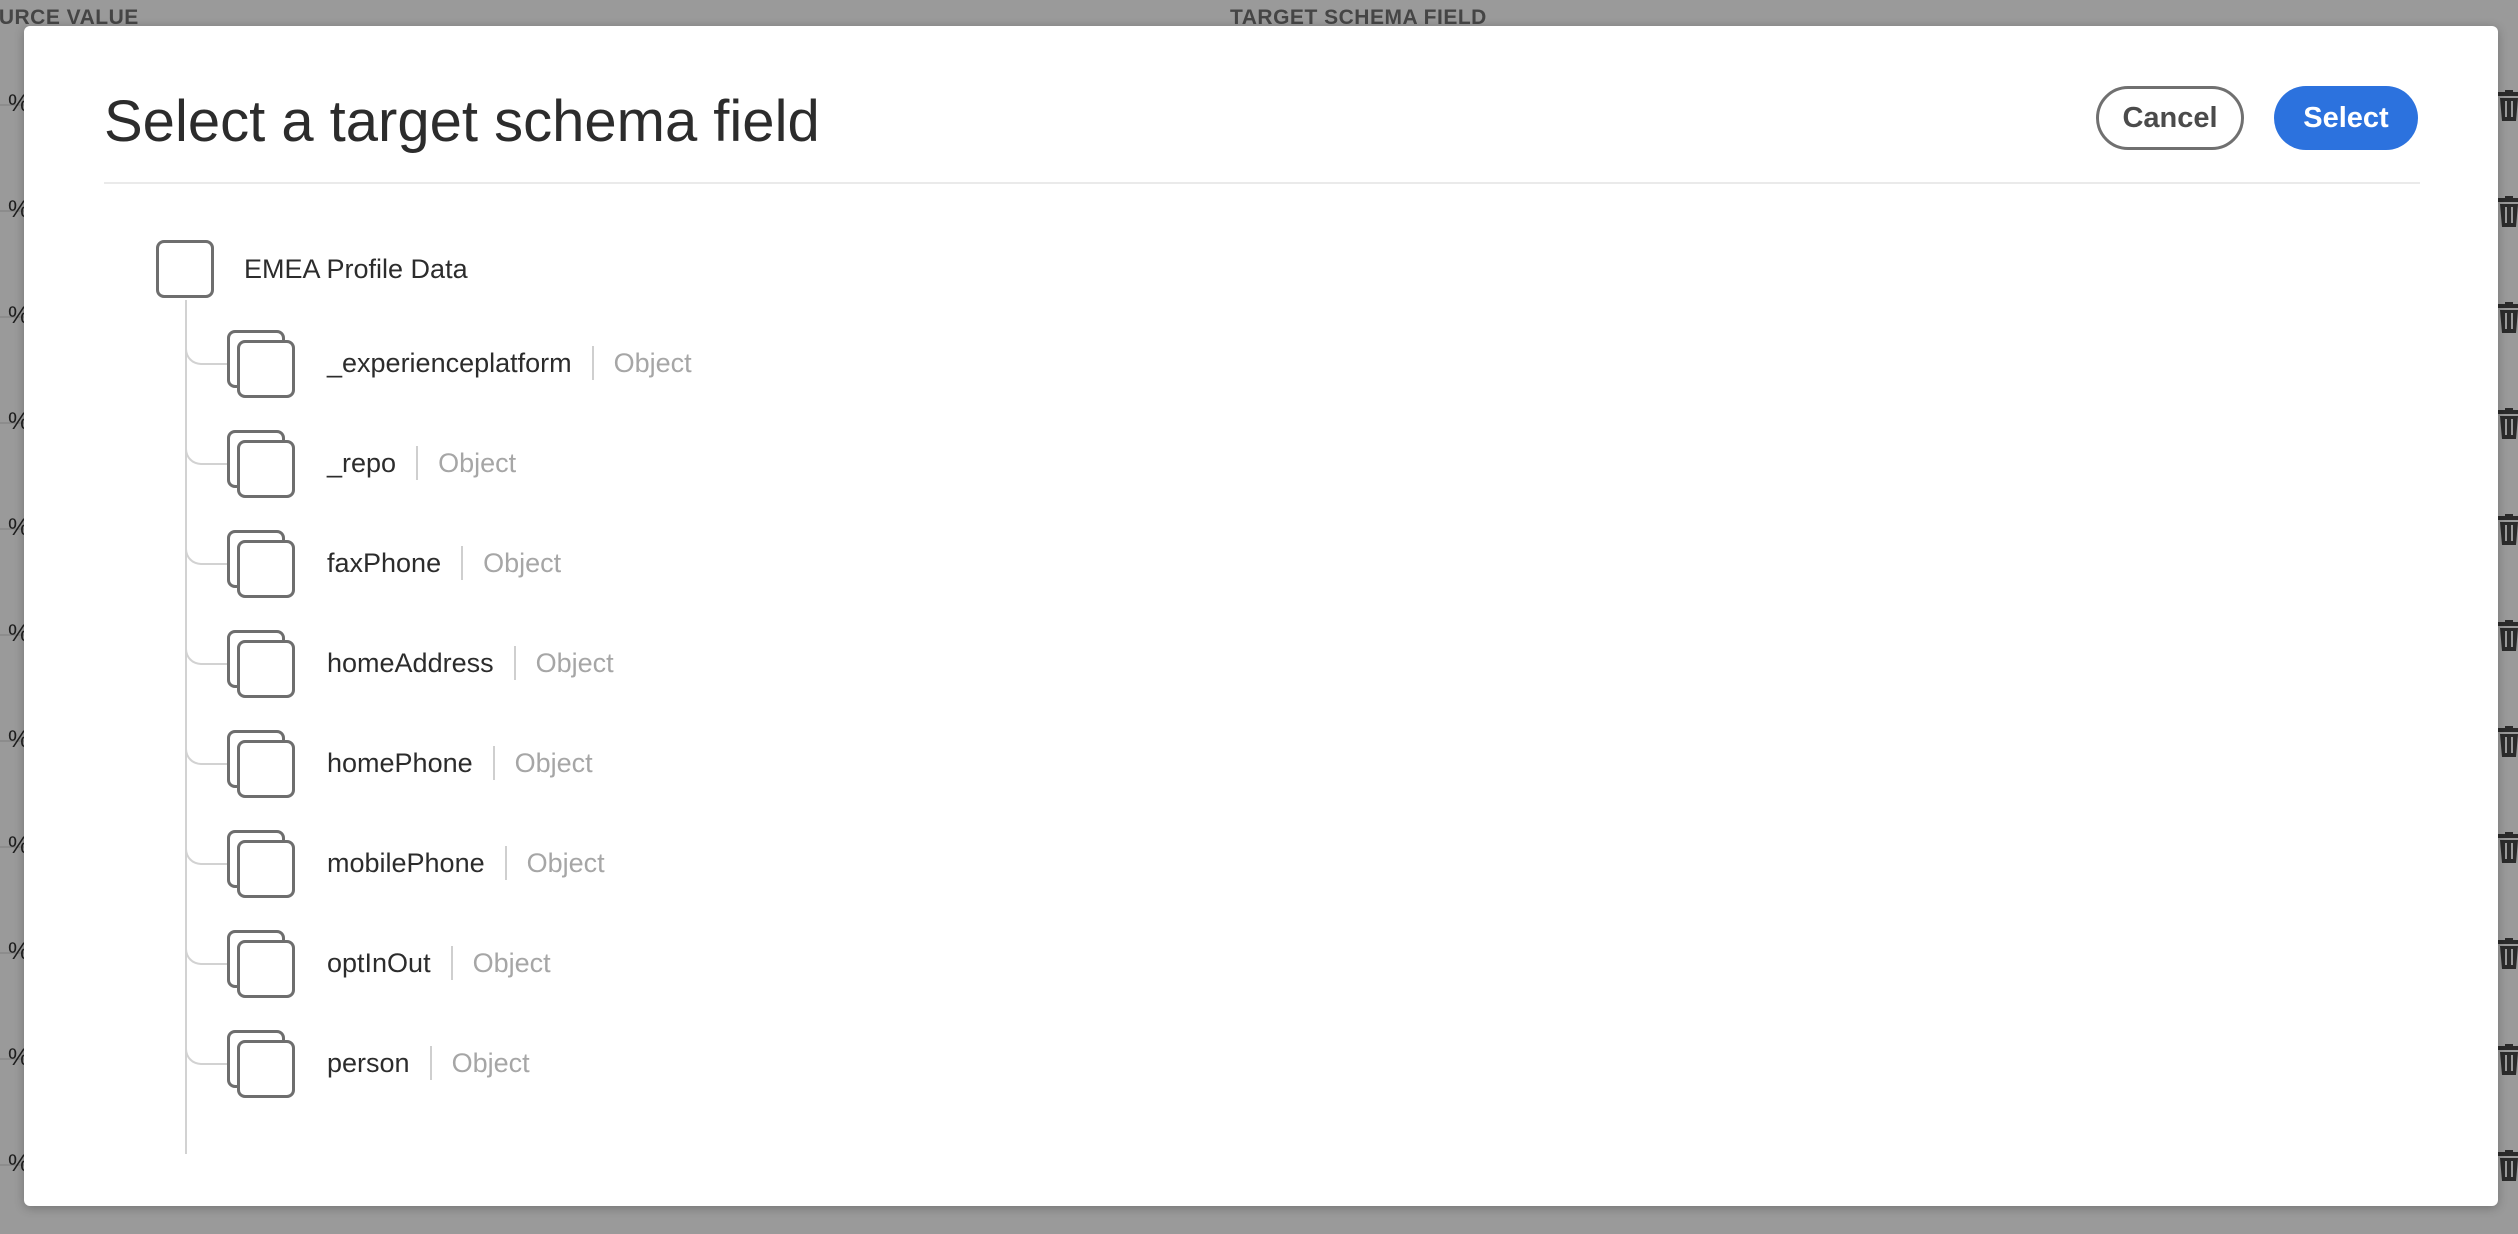 The width and height of the screenshot is (2518, 1234). What do you see at coordinates (449, 362) in the screenshot?
I see `field-name: _experienceplatform` at bounding box center [449, 362].